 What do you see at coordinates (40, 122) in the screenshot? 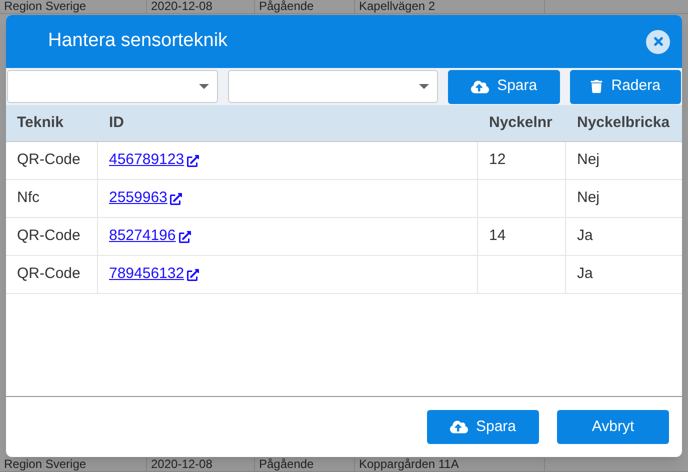
I see `column-header: Teknik` at bounding box center [40, 122].